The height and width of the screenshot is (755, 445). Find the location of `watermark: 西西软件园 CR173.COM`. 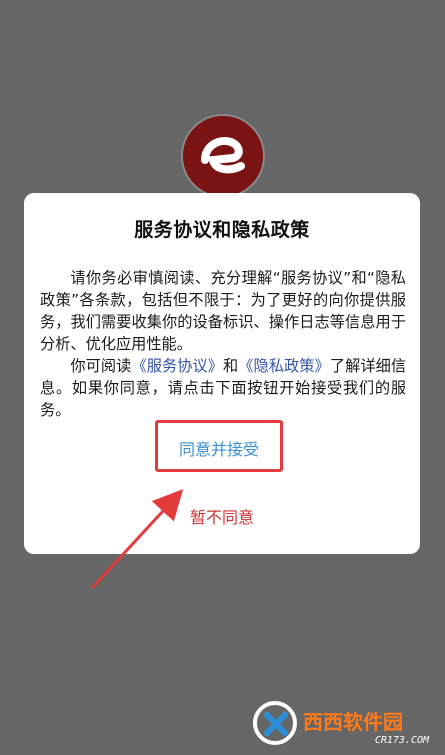

watermark: 西西软件园 CR173.COM is located at coordinates (343, 723).